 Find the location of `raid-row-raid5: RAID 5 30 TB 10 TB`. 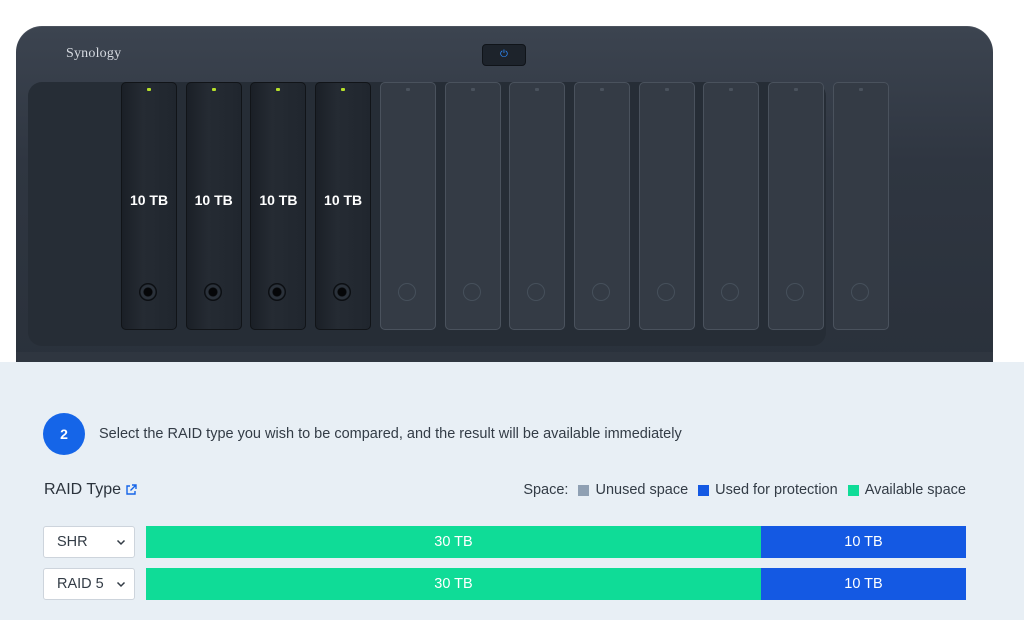

raid-row-raid5: RAID 5 30 TB 10 TB is located at coordinates (504, 585).